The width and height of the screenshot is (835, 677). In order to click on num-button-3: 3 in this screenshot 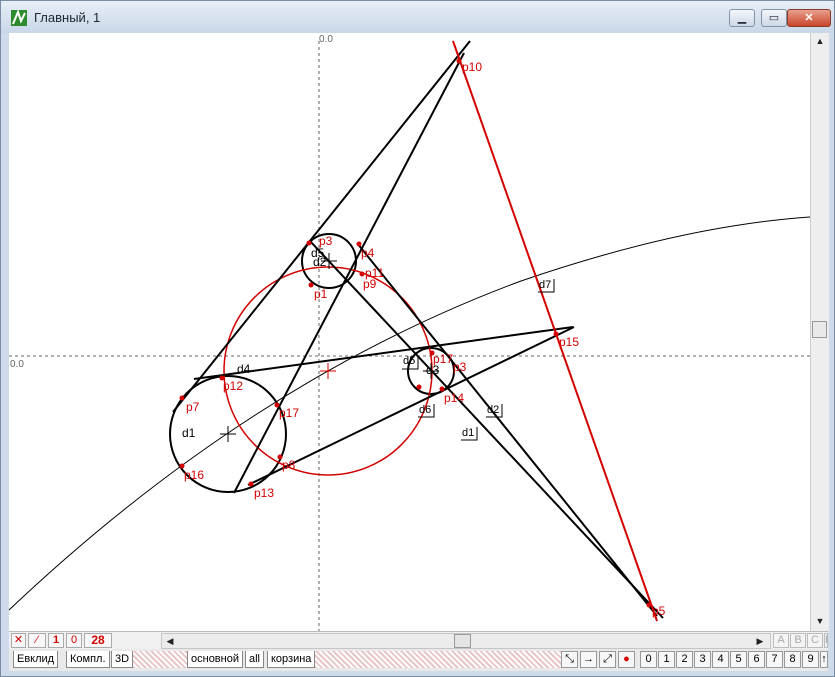, I will do `click(702, 659)`.